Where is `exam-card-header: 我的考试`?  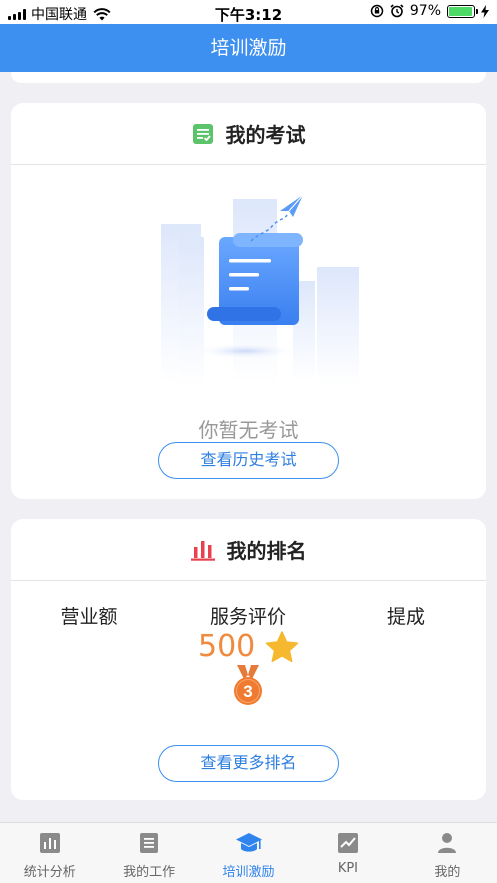 exam-card-header: 我的考试 is located at coordinates (248, 134).